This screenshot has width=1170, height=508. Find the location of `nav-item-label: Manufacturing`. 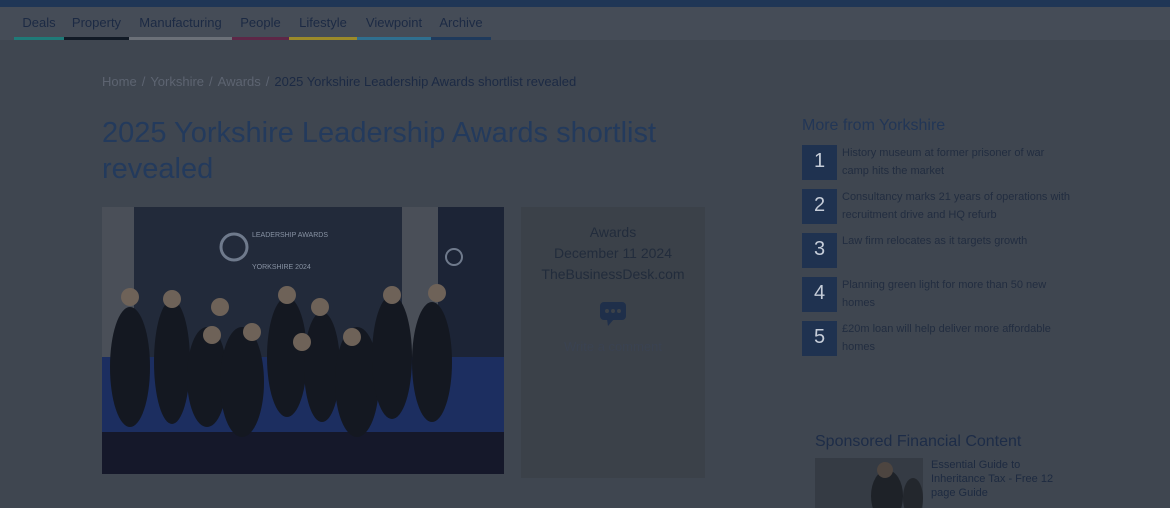

nav-item-label: Manufacturing is located at coordinates (180, 22).